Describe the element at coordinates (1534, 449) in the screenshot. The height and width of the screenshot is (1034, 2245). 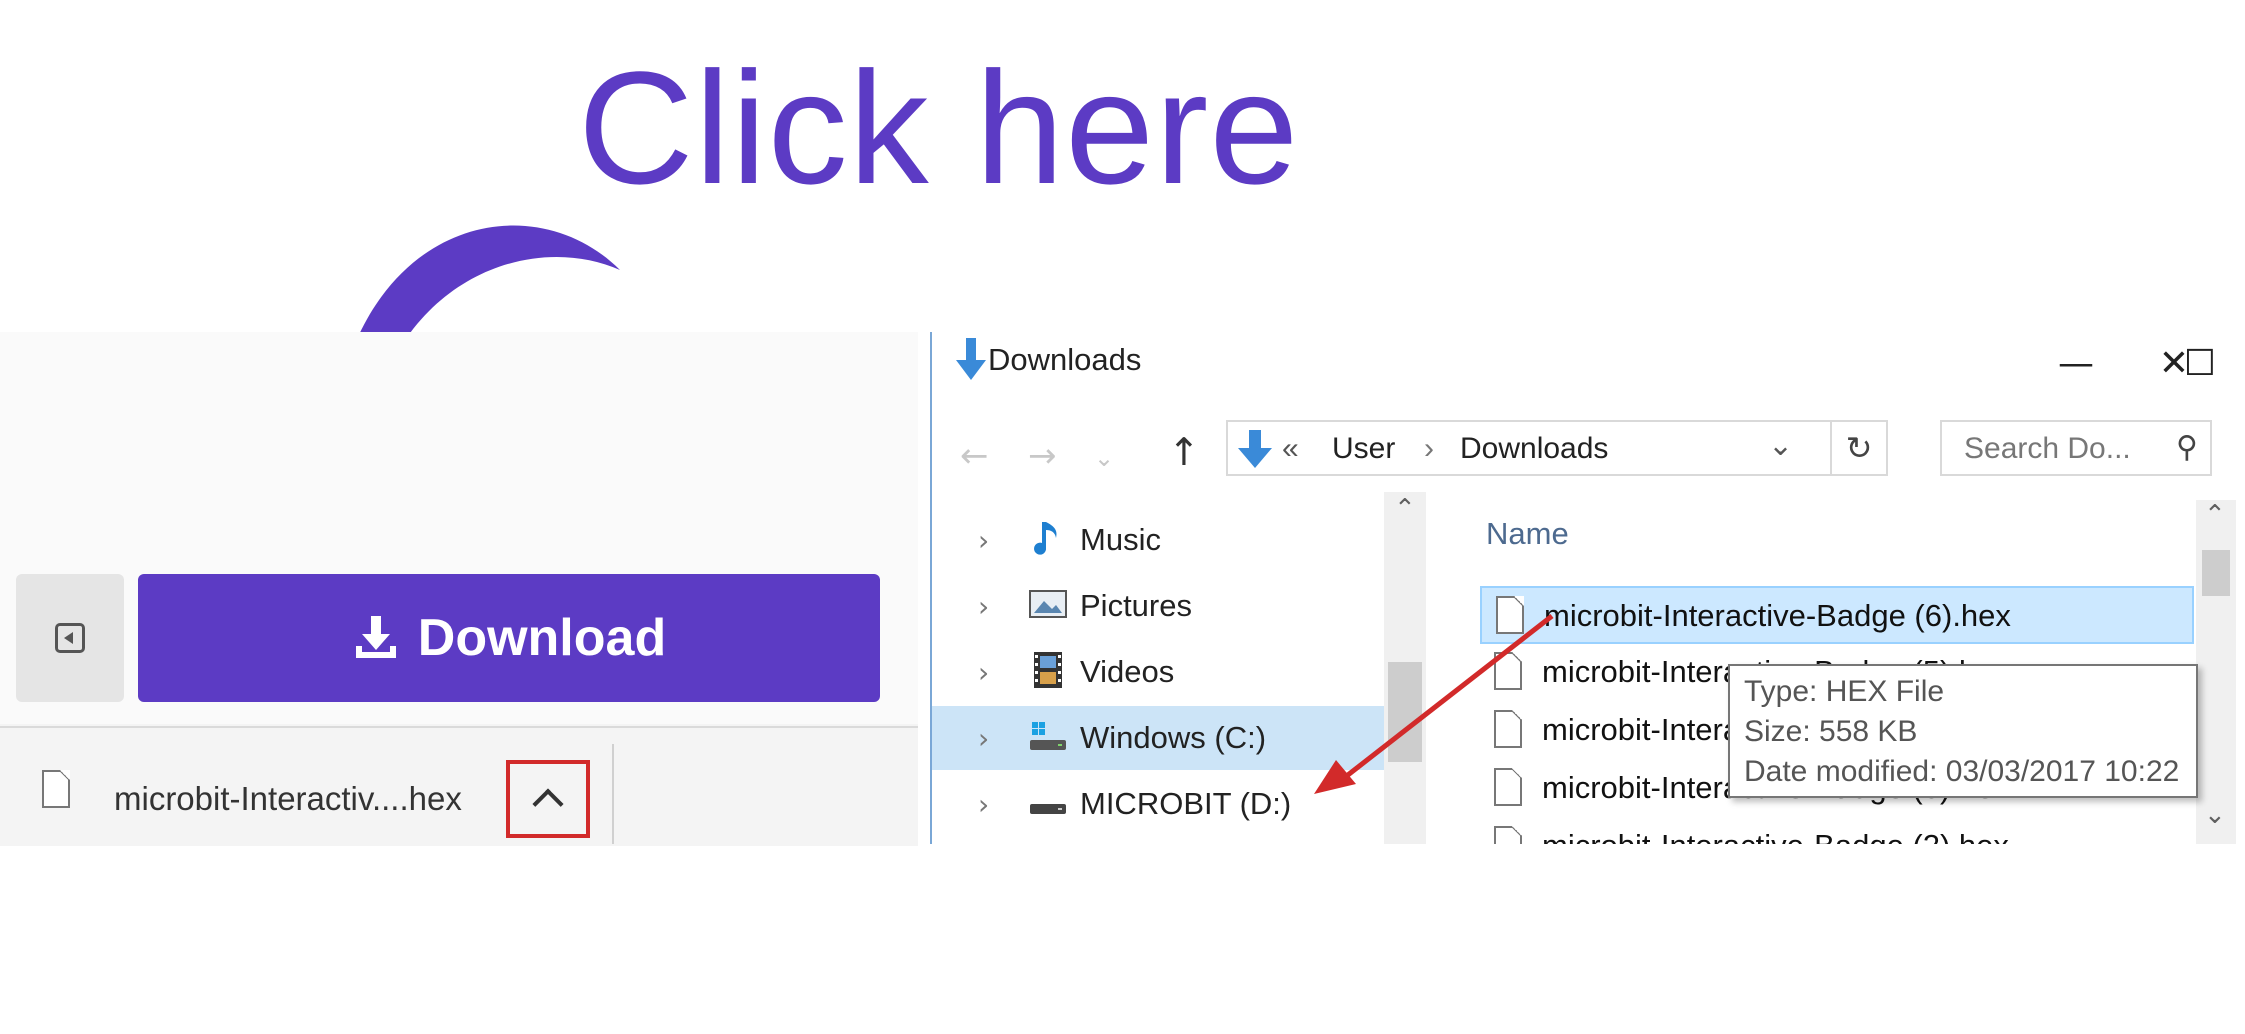
I see `address-segment-downloads: Downloads` at that location.